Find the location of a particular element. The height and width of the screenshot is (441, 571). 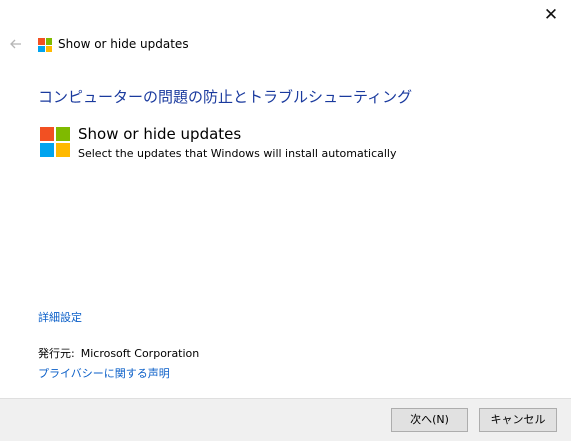

close-icon: ✕ is located at coordinates (551, 15).